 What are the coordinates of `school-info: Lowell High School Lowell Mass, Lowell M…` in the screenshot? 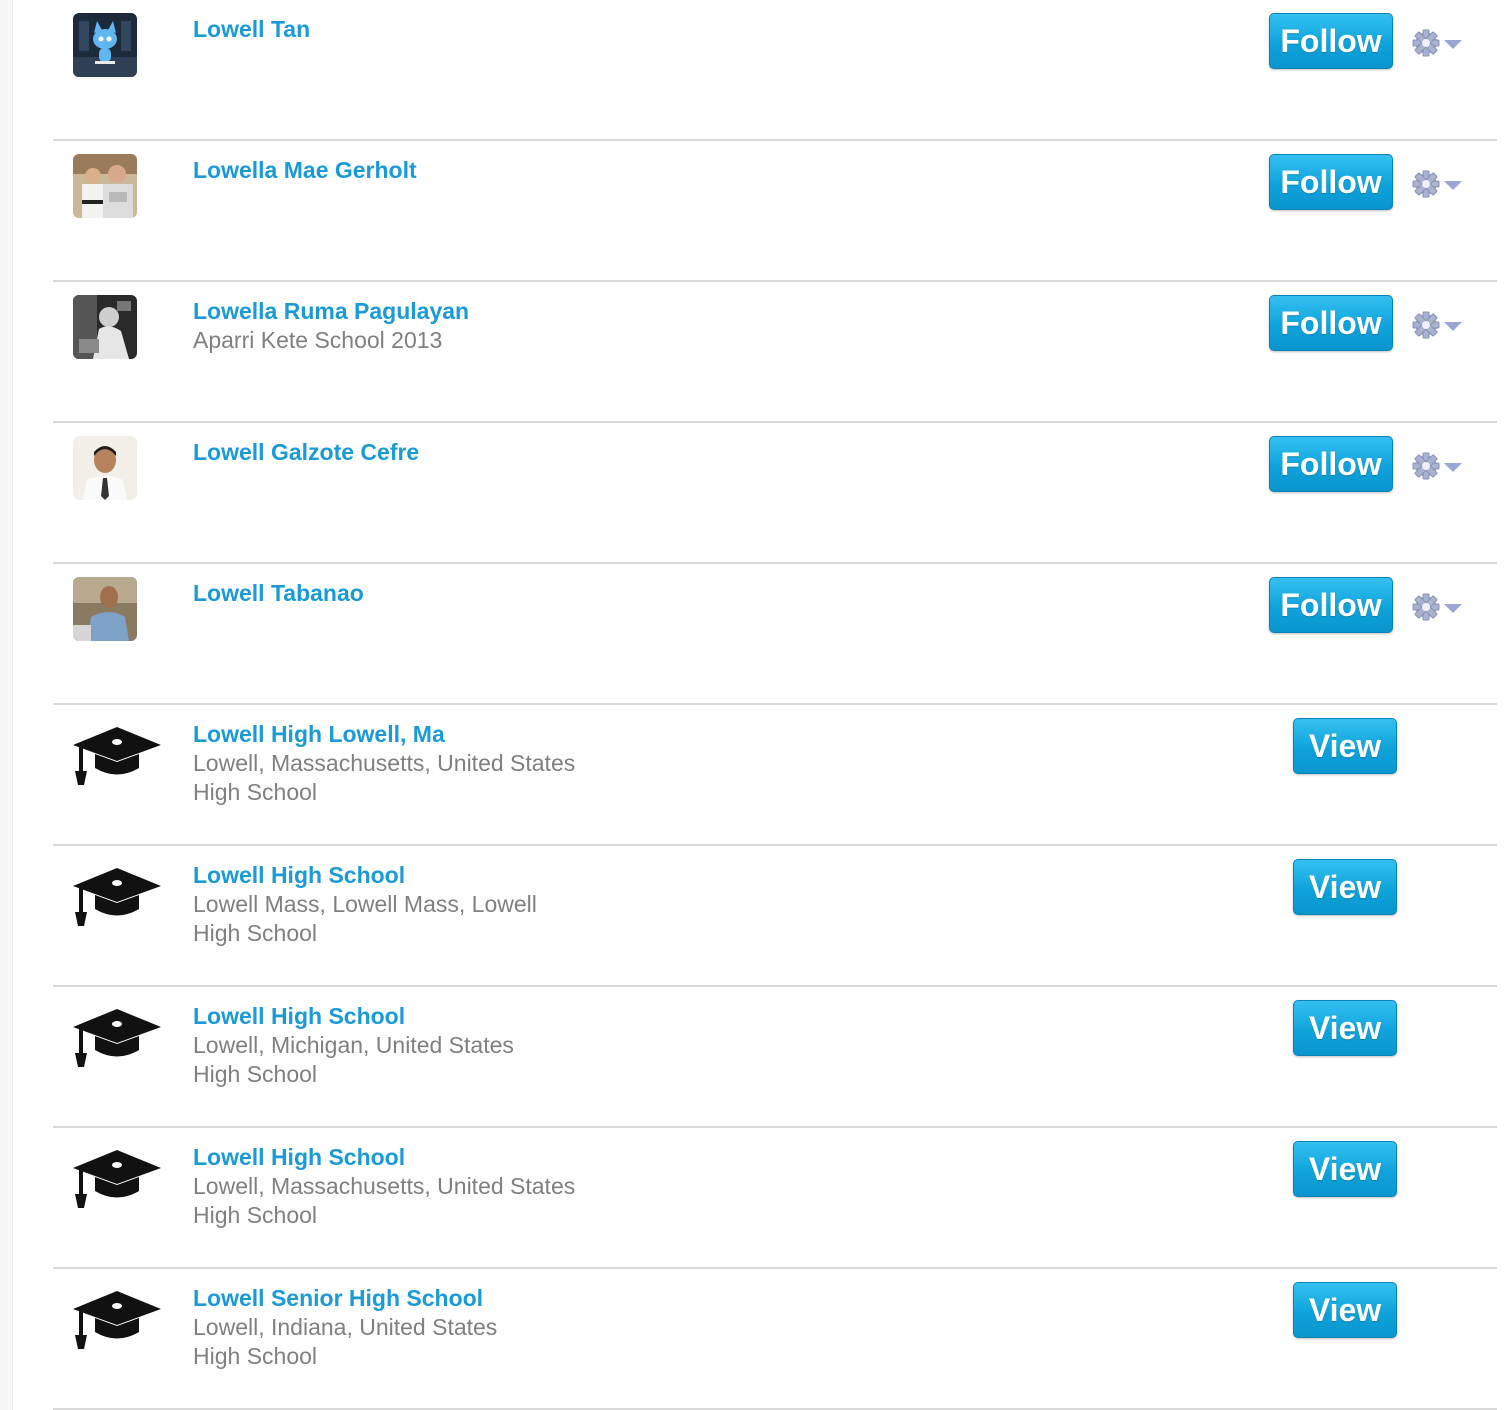 It's located at (365, 904).